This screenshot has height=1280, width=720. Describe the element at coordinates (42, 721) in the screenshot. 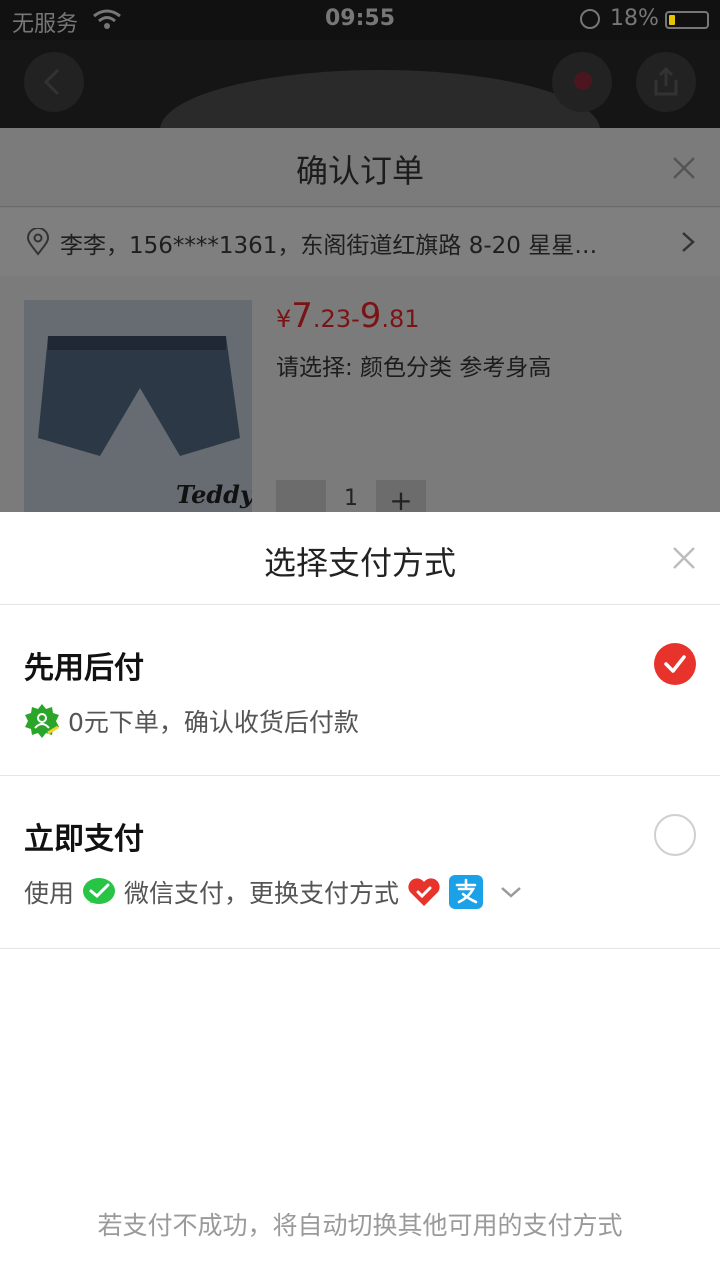

I see `badge-person-icon` at that location.